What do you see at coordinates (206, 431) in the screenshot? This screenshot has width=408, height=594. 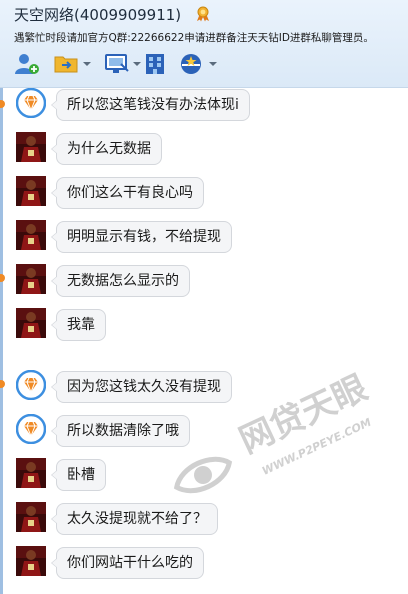 I see `chat-message: 所以数据清除了哦` at bounding box center [206, 431].